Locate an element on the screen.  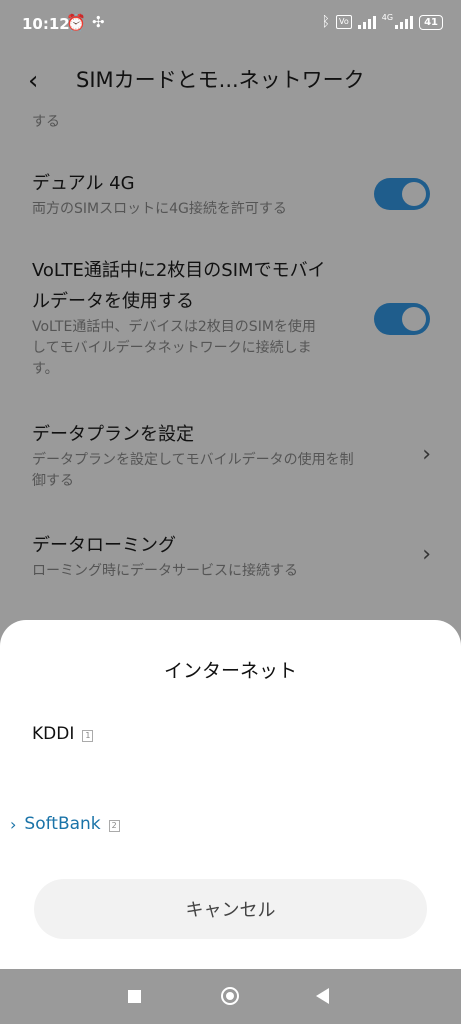
setting-subtitle-line2: してモバイルデータネットワークに接続しま is located at coordinates (172, 348).